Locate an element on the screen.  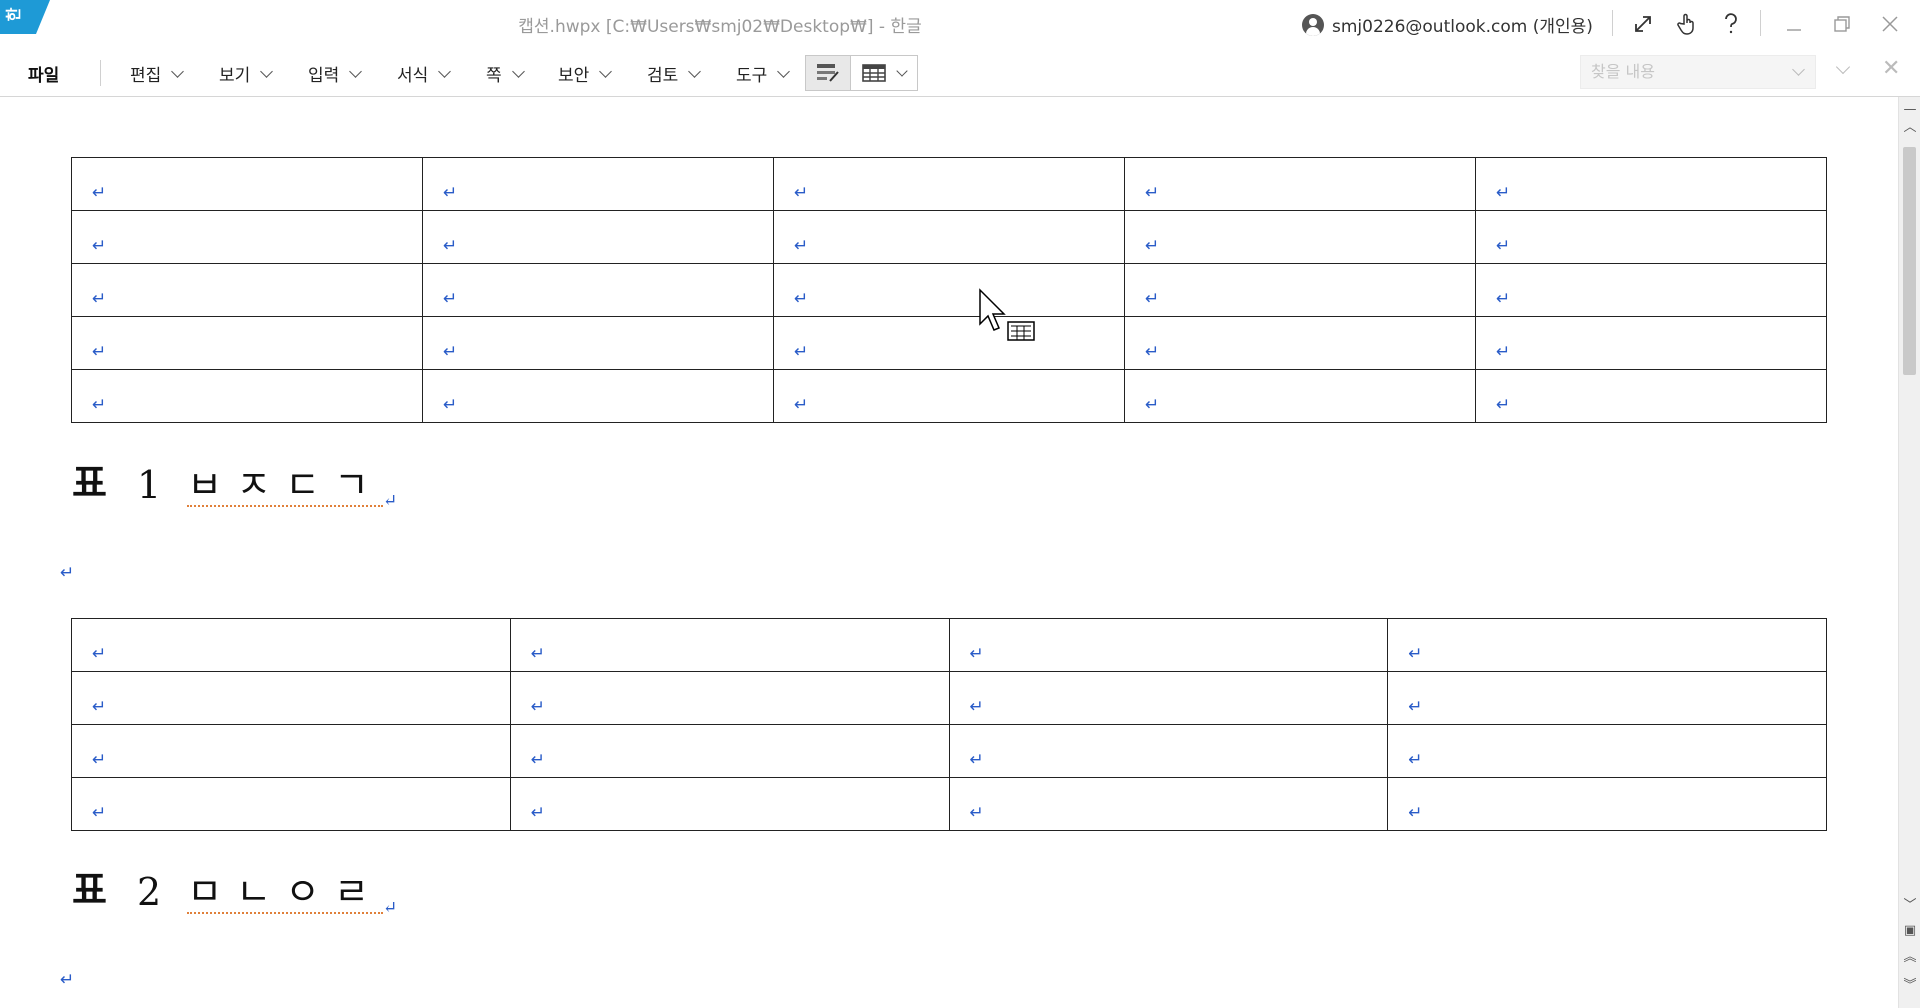
caption-label: 표 is located at coordinates (90, 889).